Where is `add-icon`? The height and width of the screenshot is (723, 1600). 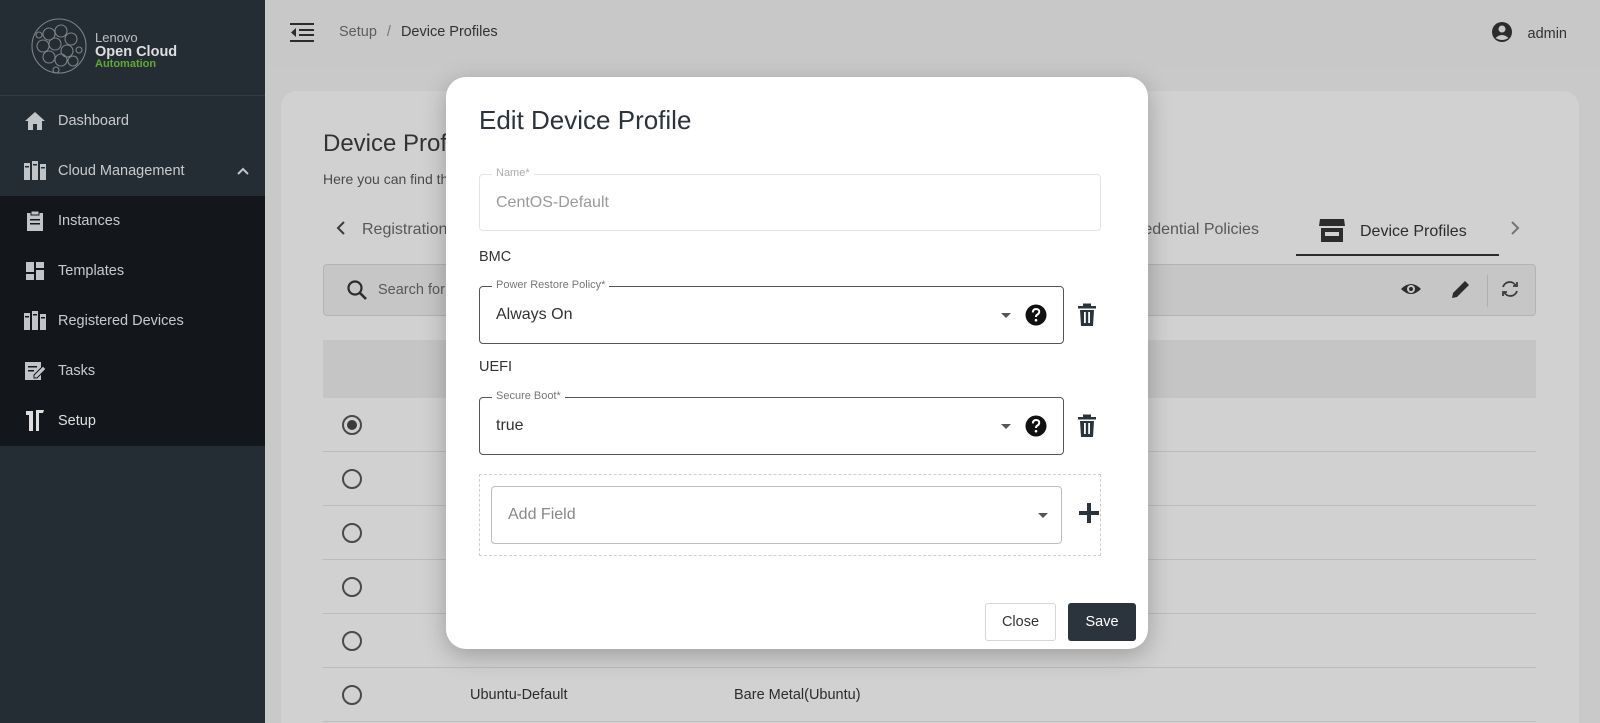
add-icon is located at coordinates (1089, 515).